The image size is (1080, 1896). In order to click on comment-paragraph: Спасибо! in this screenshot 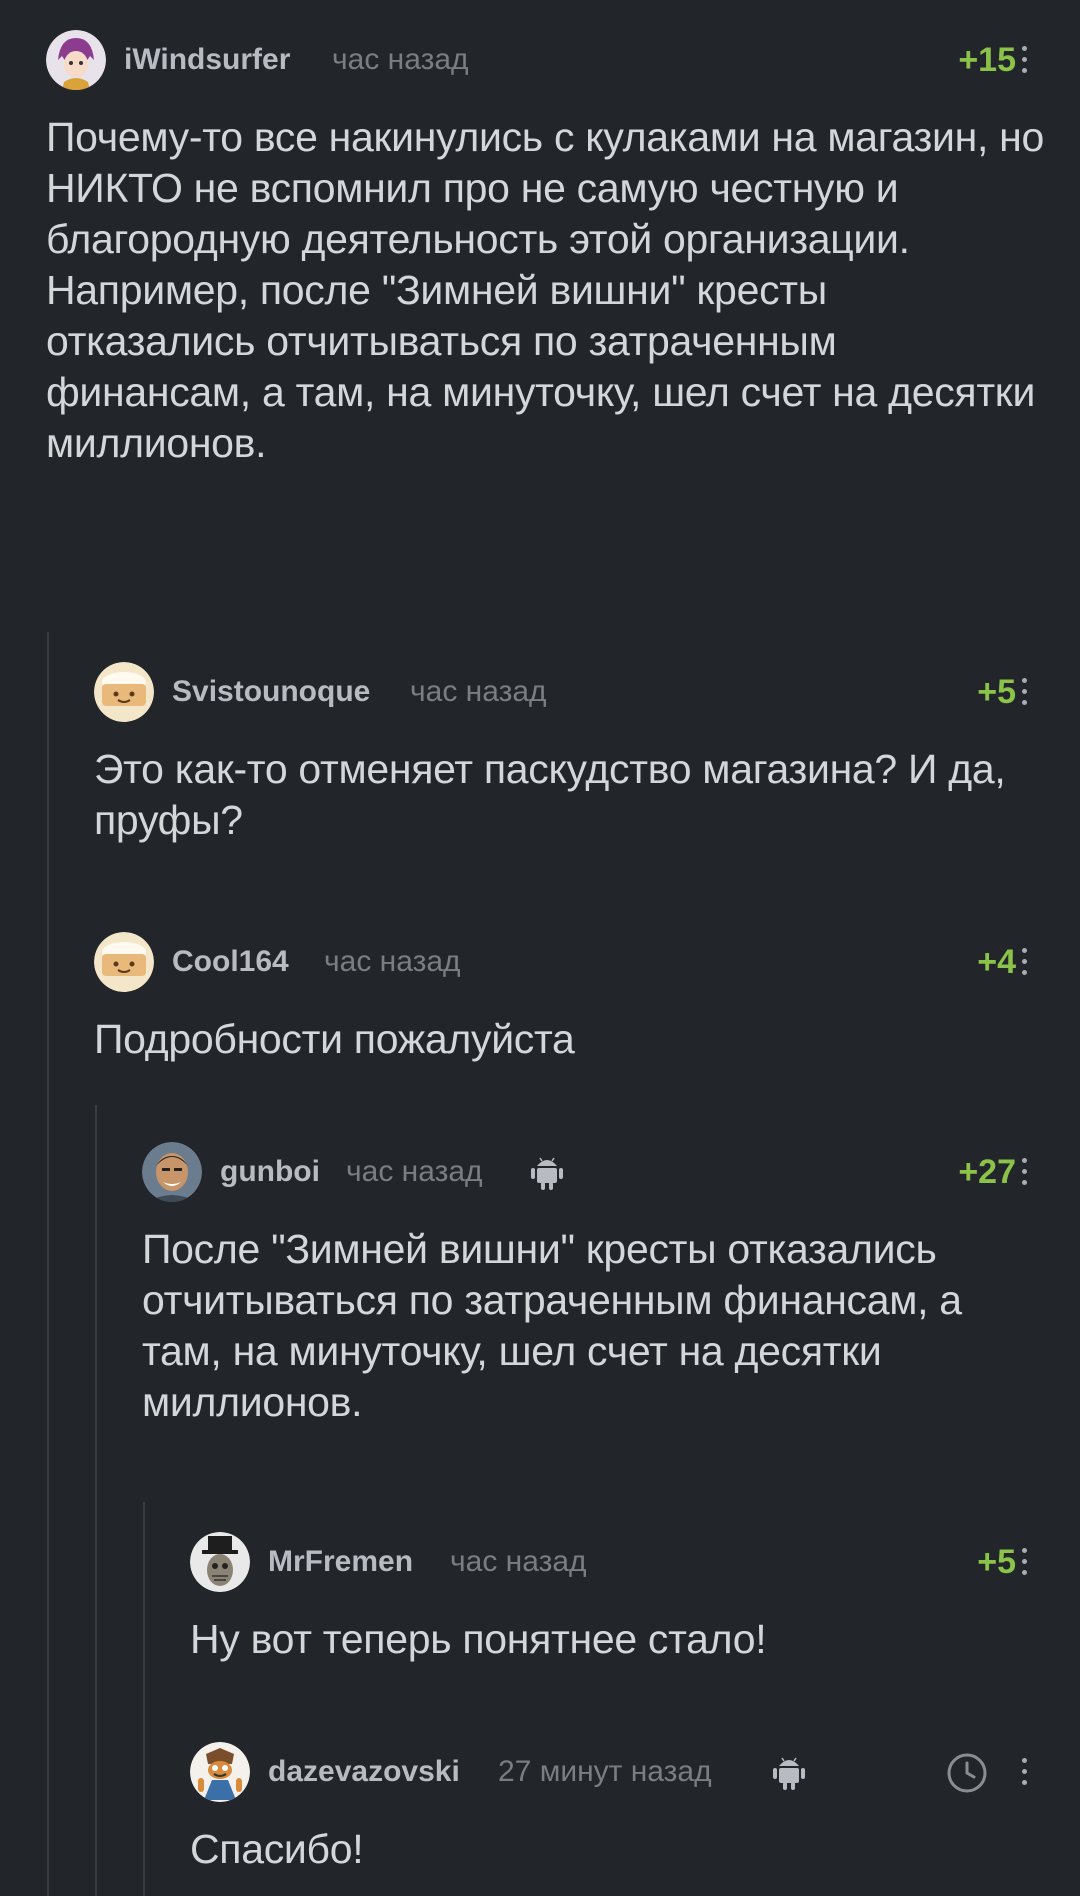, I will do `click(277, 1849)`.